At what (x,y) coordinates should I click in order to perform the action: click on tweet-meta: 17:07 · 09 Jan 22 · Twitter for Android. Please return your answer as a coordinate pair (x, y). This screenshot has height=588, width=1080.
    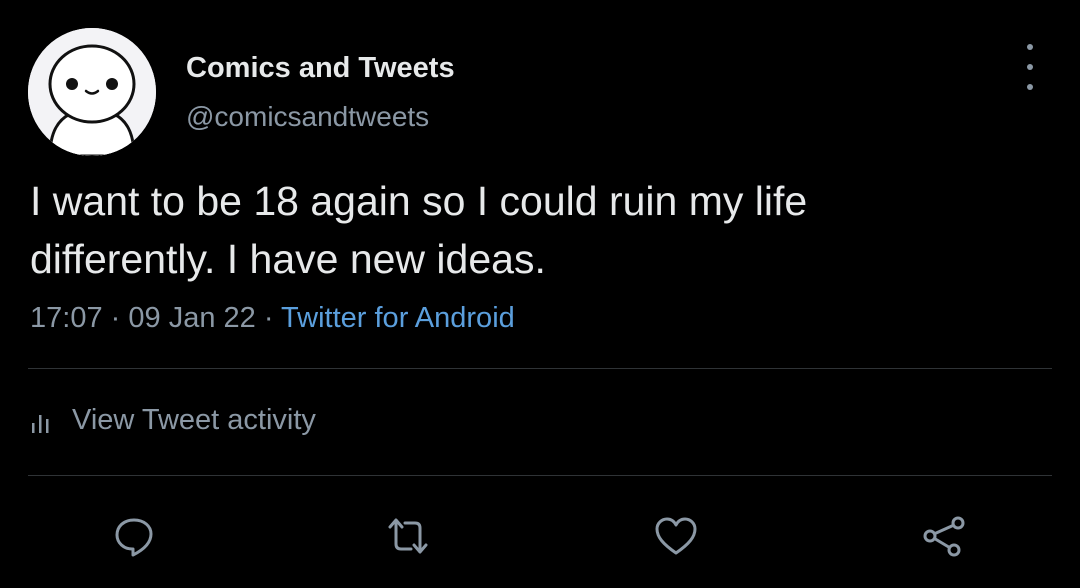
    Looking at the image, I should click on (272, 318).